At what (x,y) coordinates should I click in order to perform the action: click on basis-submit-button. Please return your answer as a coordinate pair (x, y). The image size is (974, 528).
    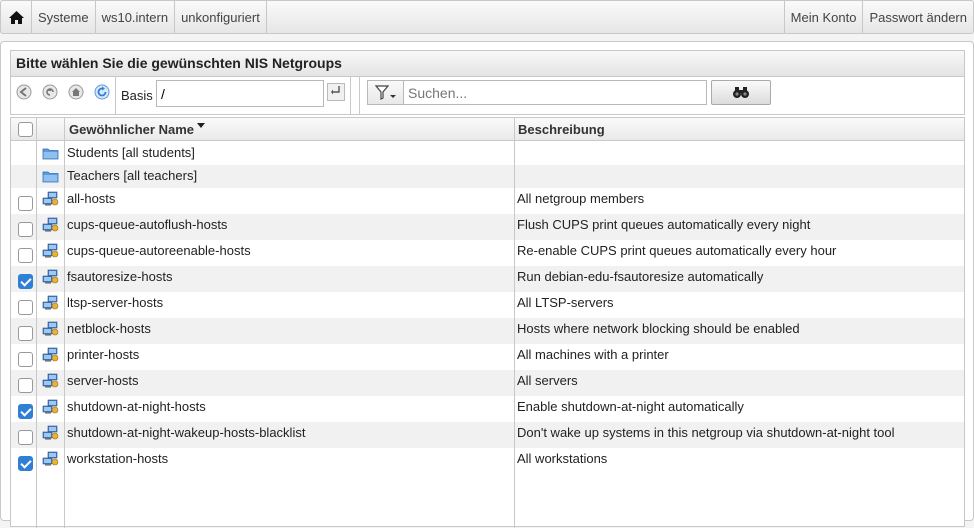
    Looking at the image, I should click on (336, 92).